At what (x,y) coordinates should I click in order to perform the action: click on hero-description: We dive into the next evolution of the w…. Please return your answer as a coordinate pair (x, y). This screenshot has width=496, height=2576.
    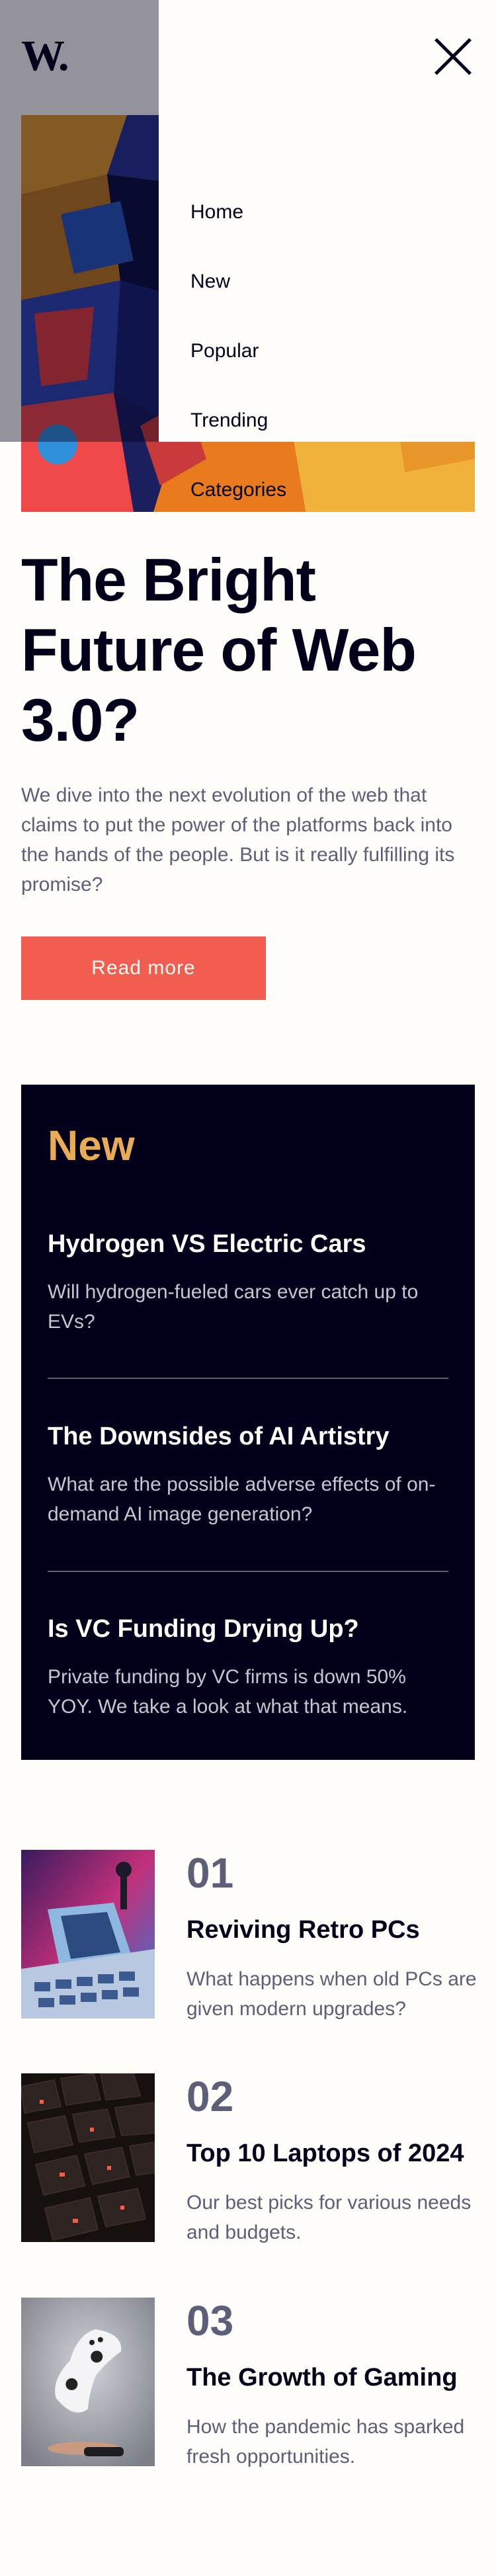
    Looking at the image, I should click on (238, 839).